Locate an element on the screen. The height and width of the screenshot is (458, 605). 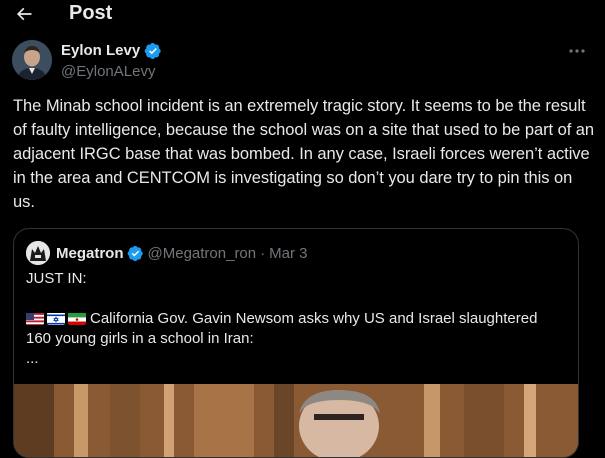
more-options-button is located at coordinates (577, 51).